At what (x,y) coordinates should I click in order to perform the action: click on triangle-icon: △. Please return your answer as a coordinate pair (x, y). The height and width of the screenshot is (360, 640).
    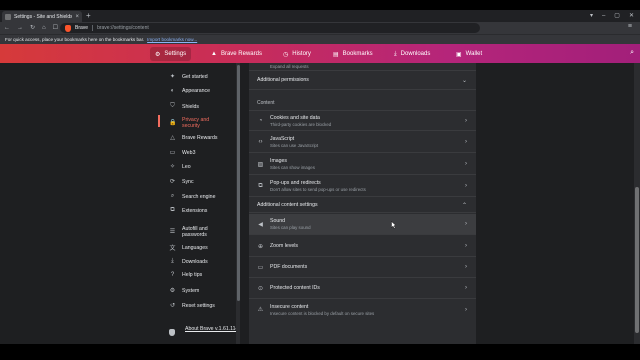
    Looking at the image, I should click on (172, 138).